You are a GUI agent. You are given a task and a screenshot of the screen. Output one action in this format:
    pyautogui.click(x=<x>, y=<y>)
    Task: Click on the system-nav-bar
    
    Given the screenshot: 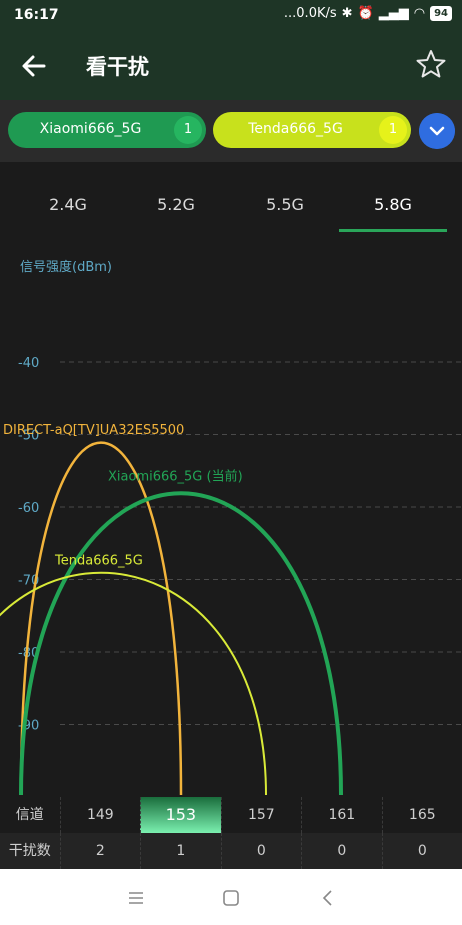 What is the action you would take?
    pyautogui.click(x=231, y=897)
    